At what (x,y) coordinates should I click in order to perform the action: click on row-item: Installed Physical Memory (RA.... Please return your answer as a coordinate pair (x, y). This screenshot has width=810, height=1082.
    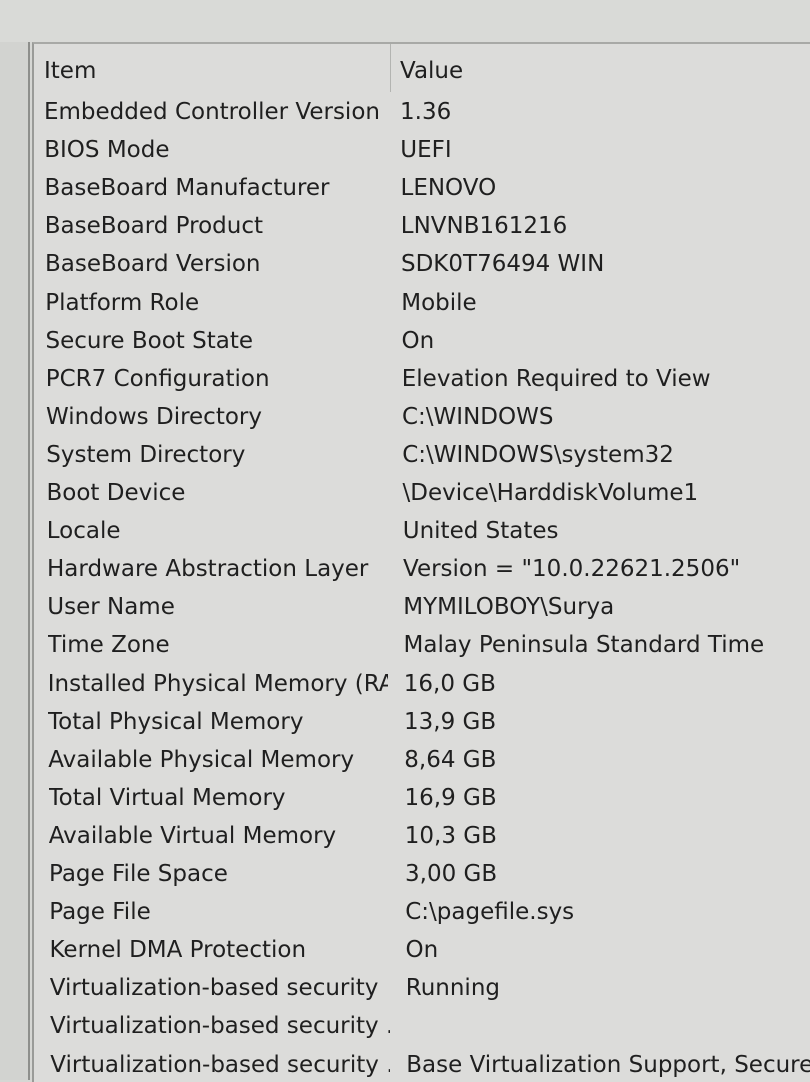
    Looking at the image, I should click on (218, 684).